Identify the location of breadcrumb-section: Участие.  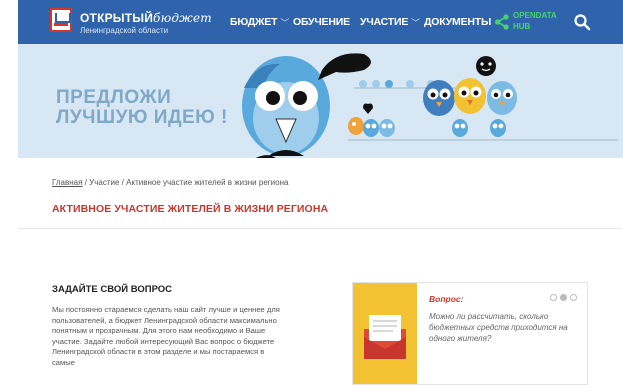
(104, 182).